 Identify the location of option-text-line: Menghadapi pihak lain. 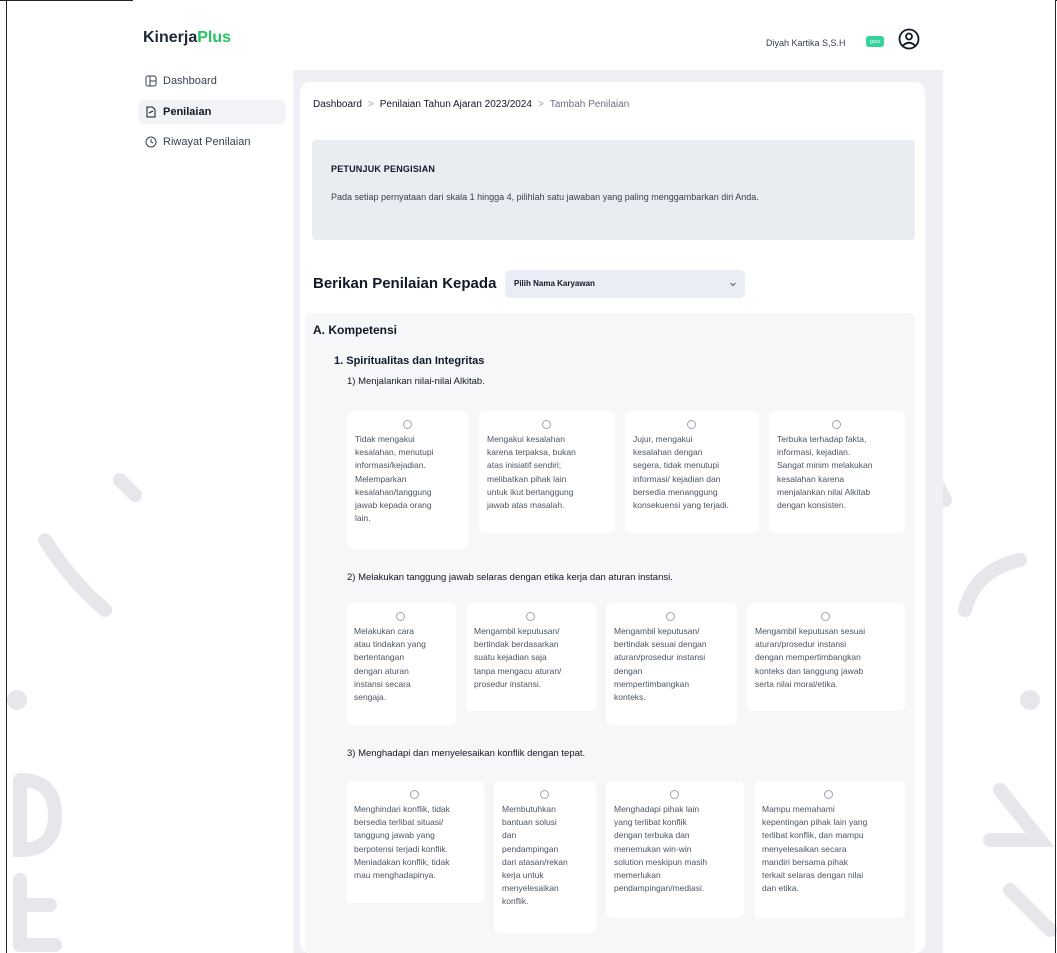
(657, 809).